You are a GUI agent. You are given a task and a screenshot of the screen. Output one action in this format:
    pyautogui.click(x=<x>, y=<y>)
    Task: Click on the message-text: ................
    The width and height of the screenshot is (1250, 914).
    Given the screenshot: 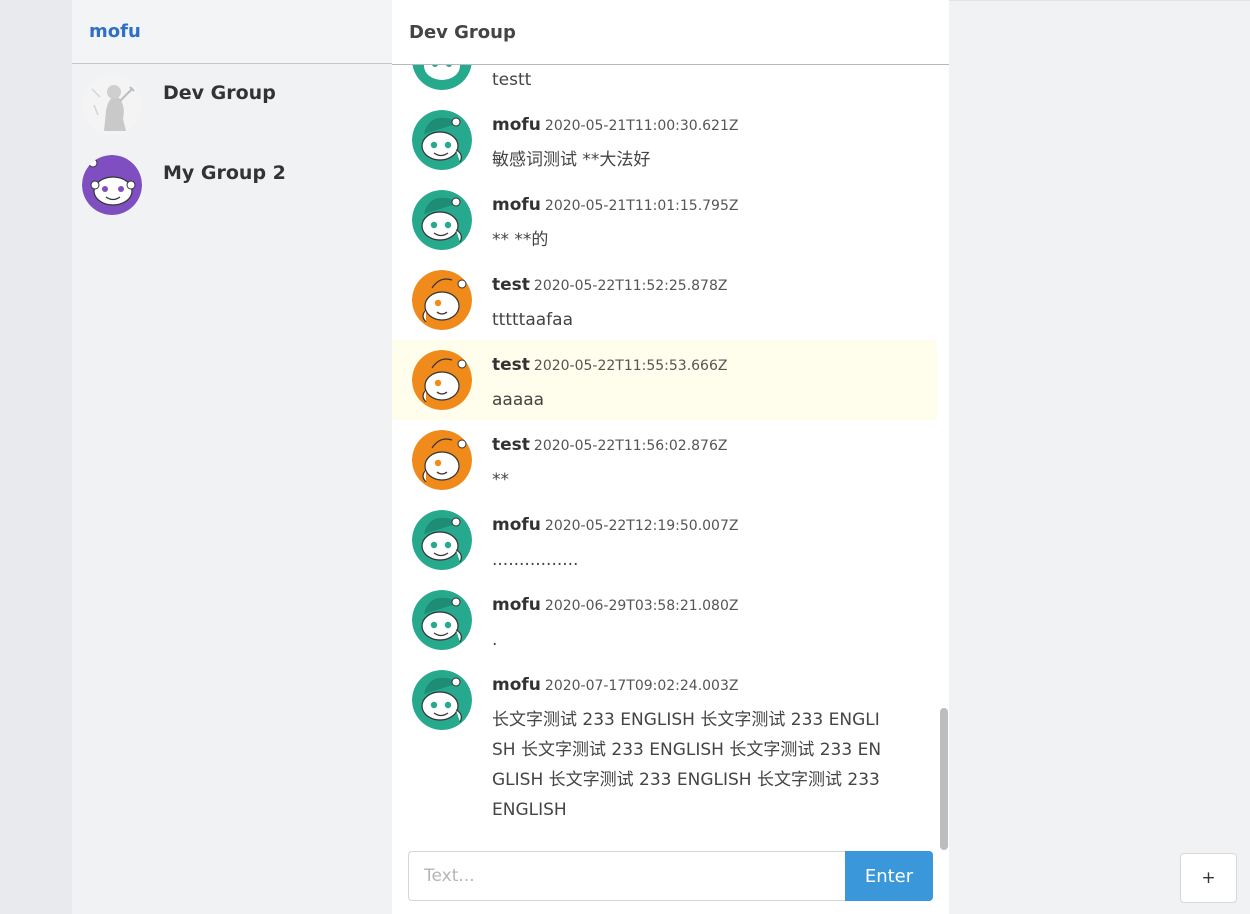 What is the action you would take?
    pyautogui.click(x=535, y=560)
    